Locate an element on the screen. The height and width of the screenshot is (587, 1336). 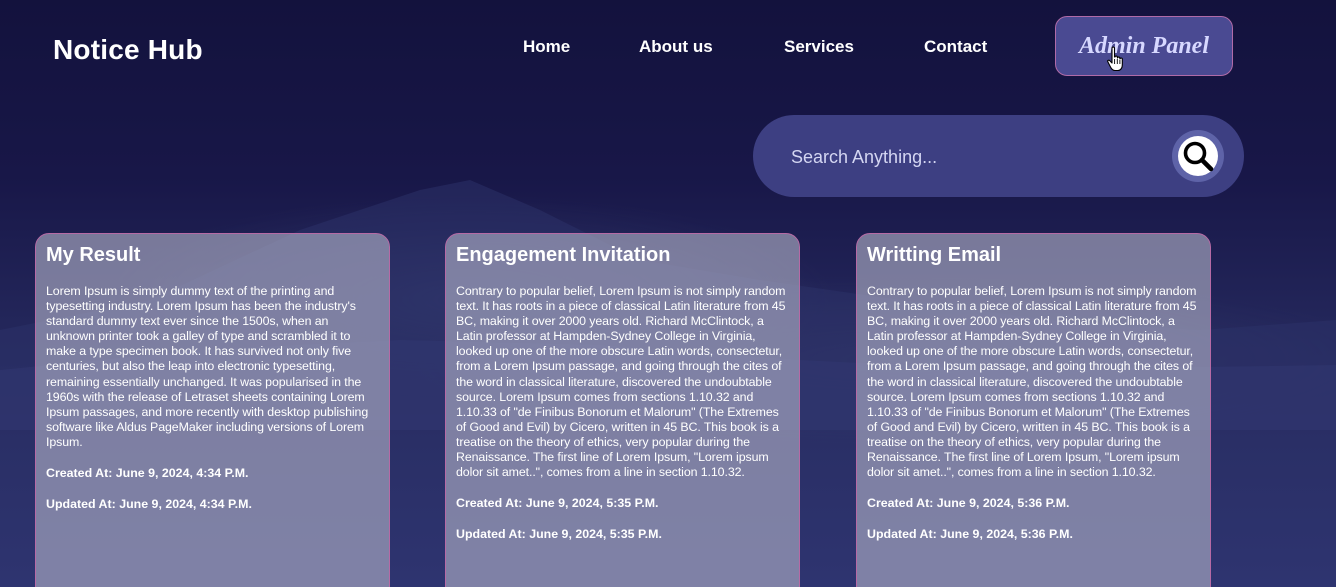
search-icon is located at coordinates (1198, 156).